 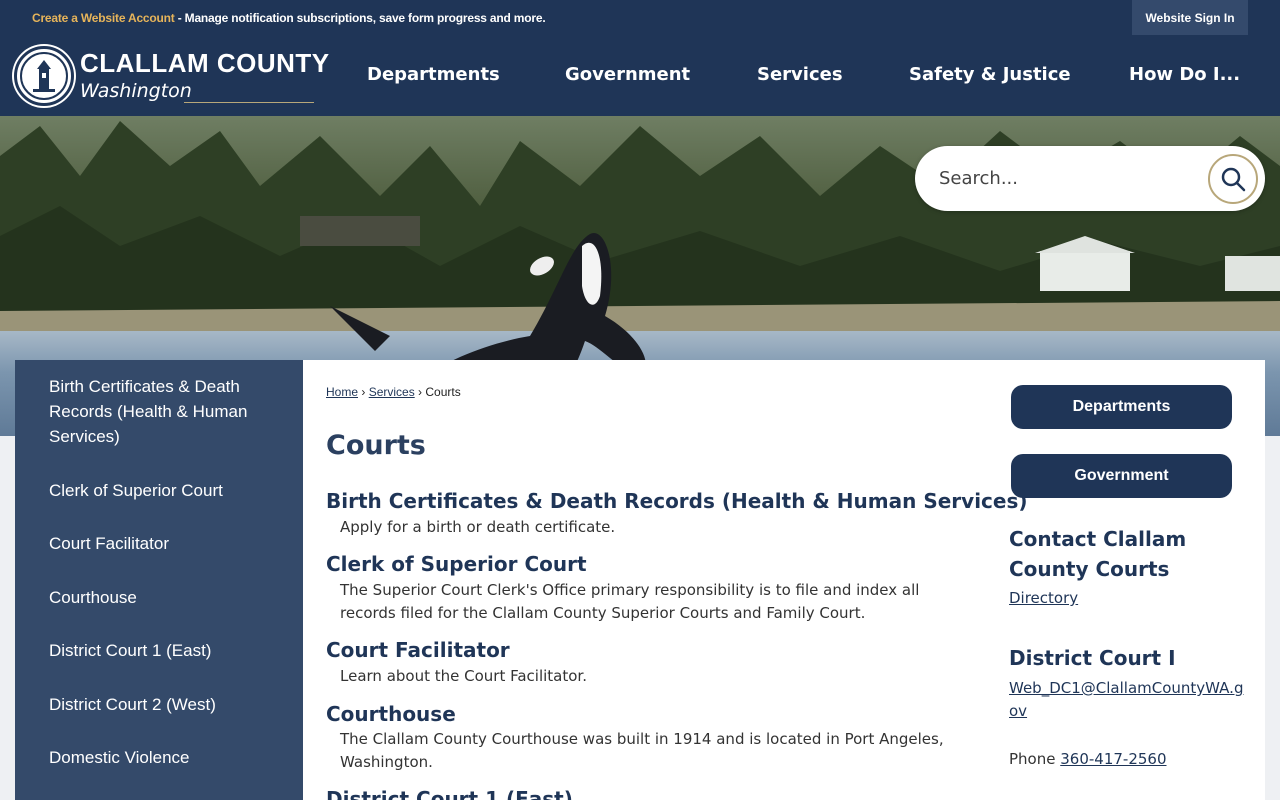 What do you see at coordinates (164, 757) in the screenshot?
I see `sidebar-item-domestic-violence: Domestic Violence` at bounding box center [164, 757].